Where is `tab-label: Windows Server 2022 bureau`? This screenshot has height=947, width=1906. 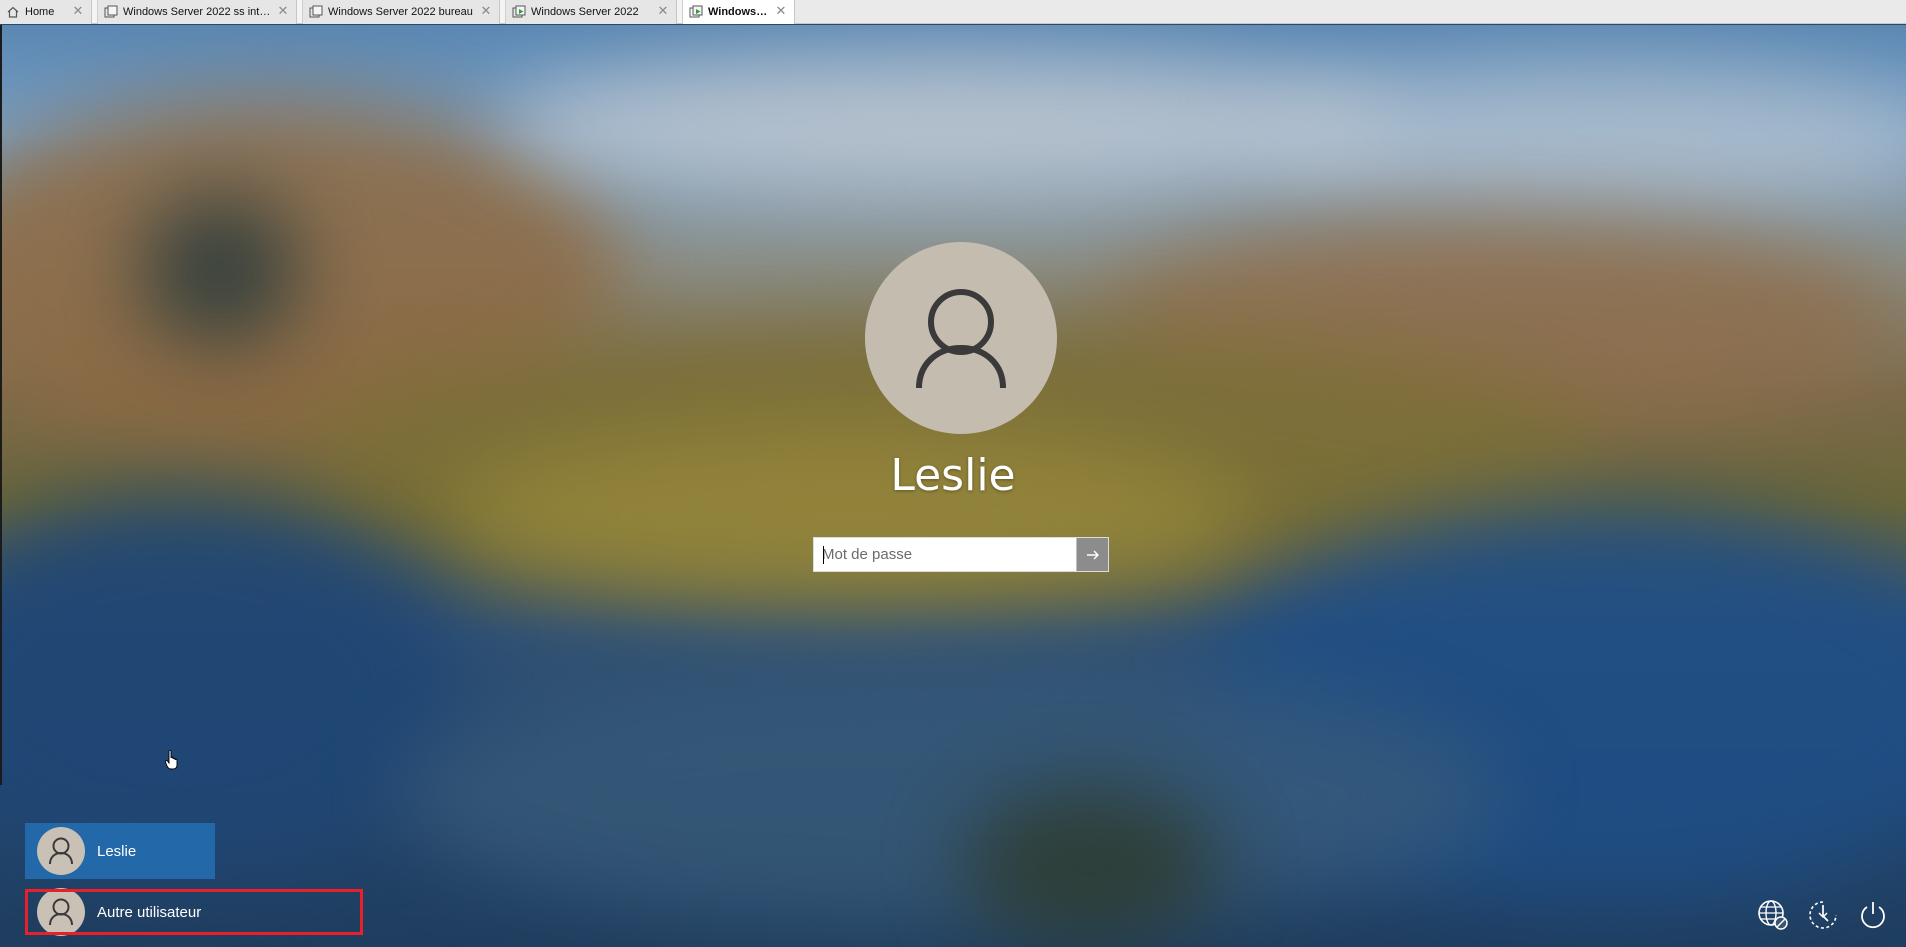
tab-label: Windows Server 2022 bureau is located at coordinates (400, 12).